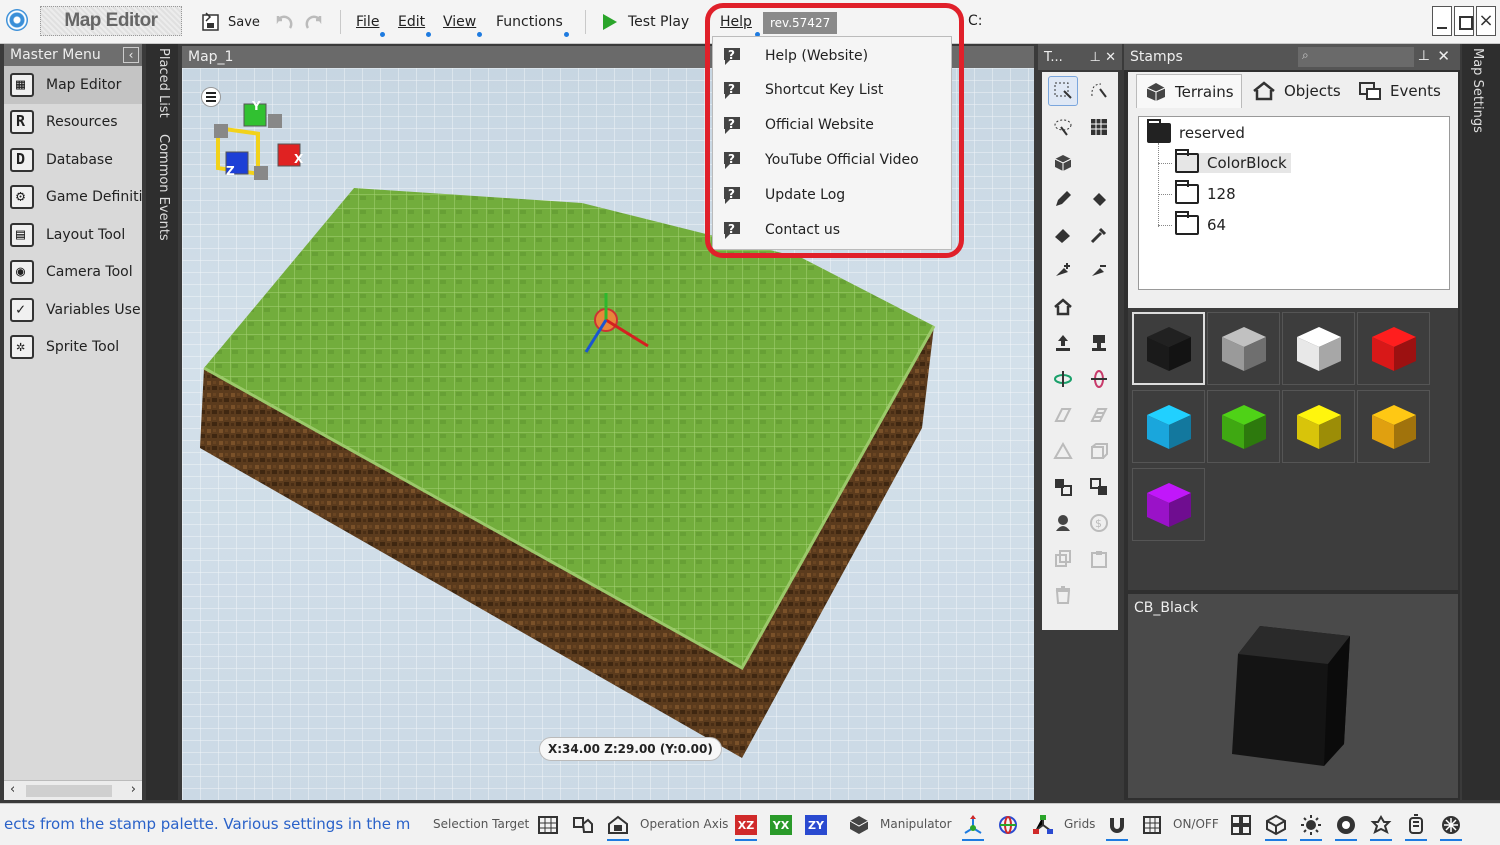 The height and width of the screenshot is (845, 1500). I want to click on save-button: Save, so click(230, 22).